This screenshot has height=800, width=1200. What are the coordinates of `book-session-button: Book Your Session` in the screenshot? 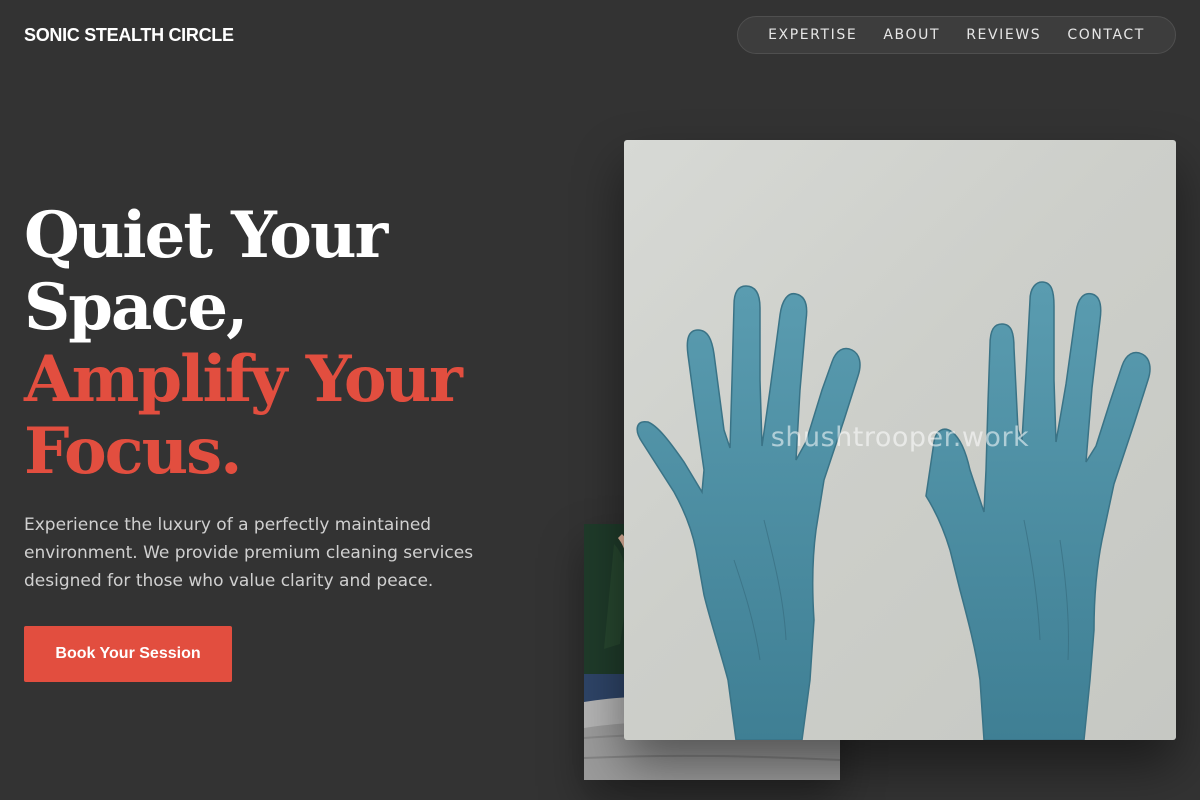 It's located at (128, 654).